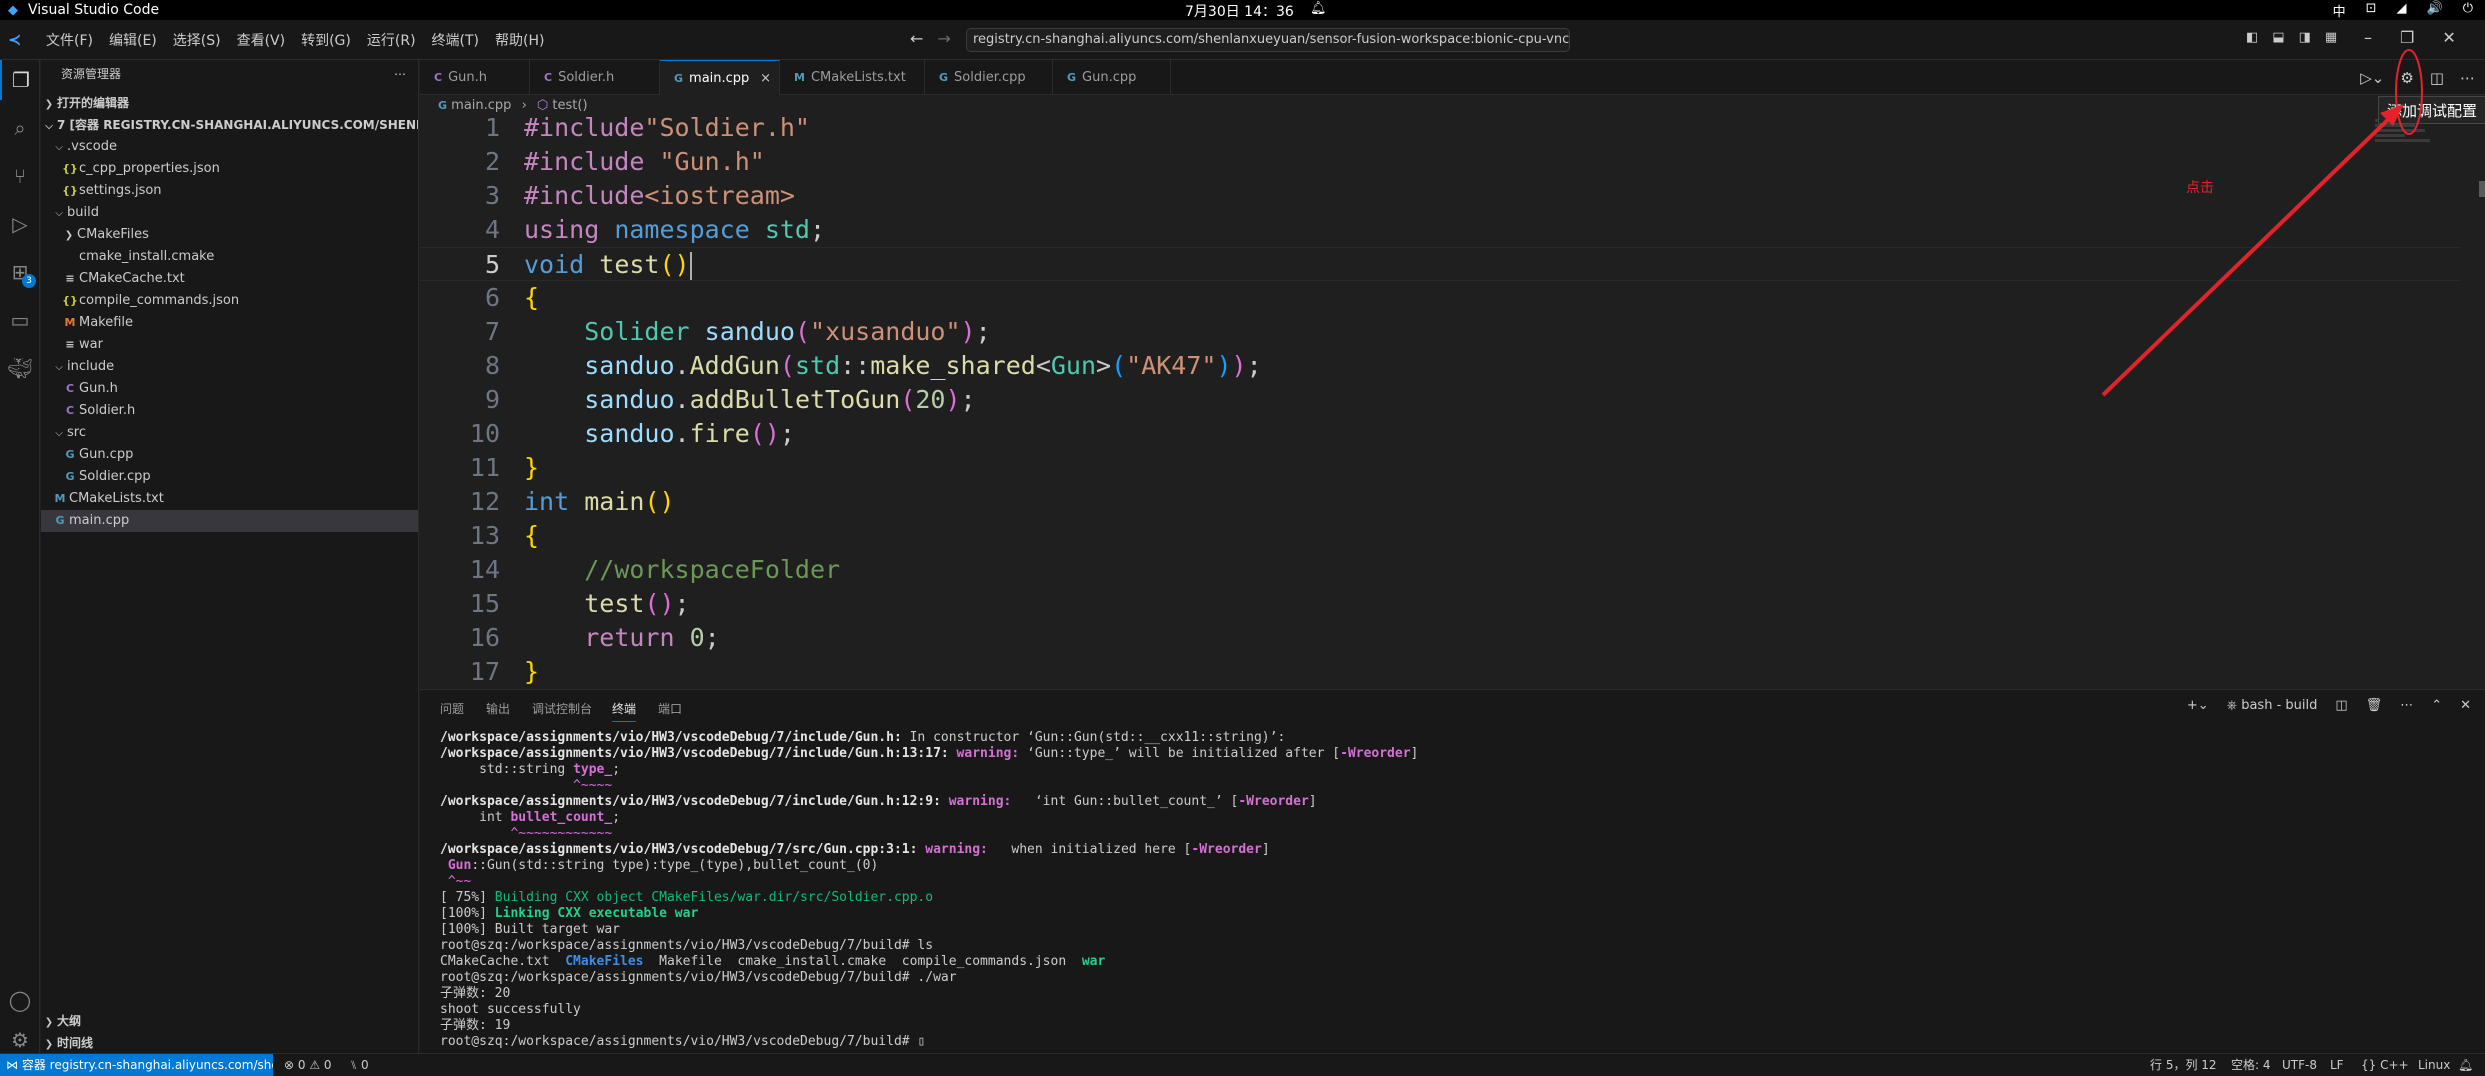 The width and height of the screenshot is (2485, 1076). What do you see at coordinates (229, 411) in the screenshot?
I see `file-item: C Soldier.h` at bounding box center [229, 411].